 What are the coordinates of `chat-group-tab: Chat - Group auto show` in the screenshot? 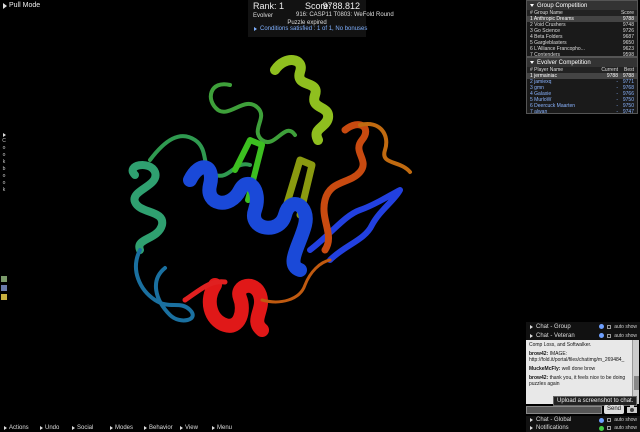 It's located at (583, 326).